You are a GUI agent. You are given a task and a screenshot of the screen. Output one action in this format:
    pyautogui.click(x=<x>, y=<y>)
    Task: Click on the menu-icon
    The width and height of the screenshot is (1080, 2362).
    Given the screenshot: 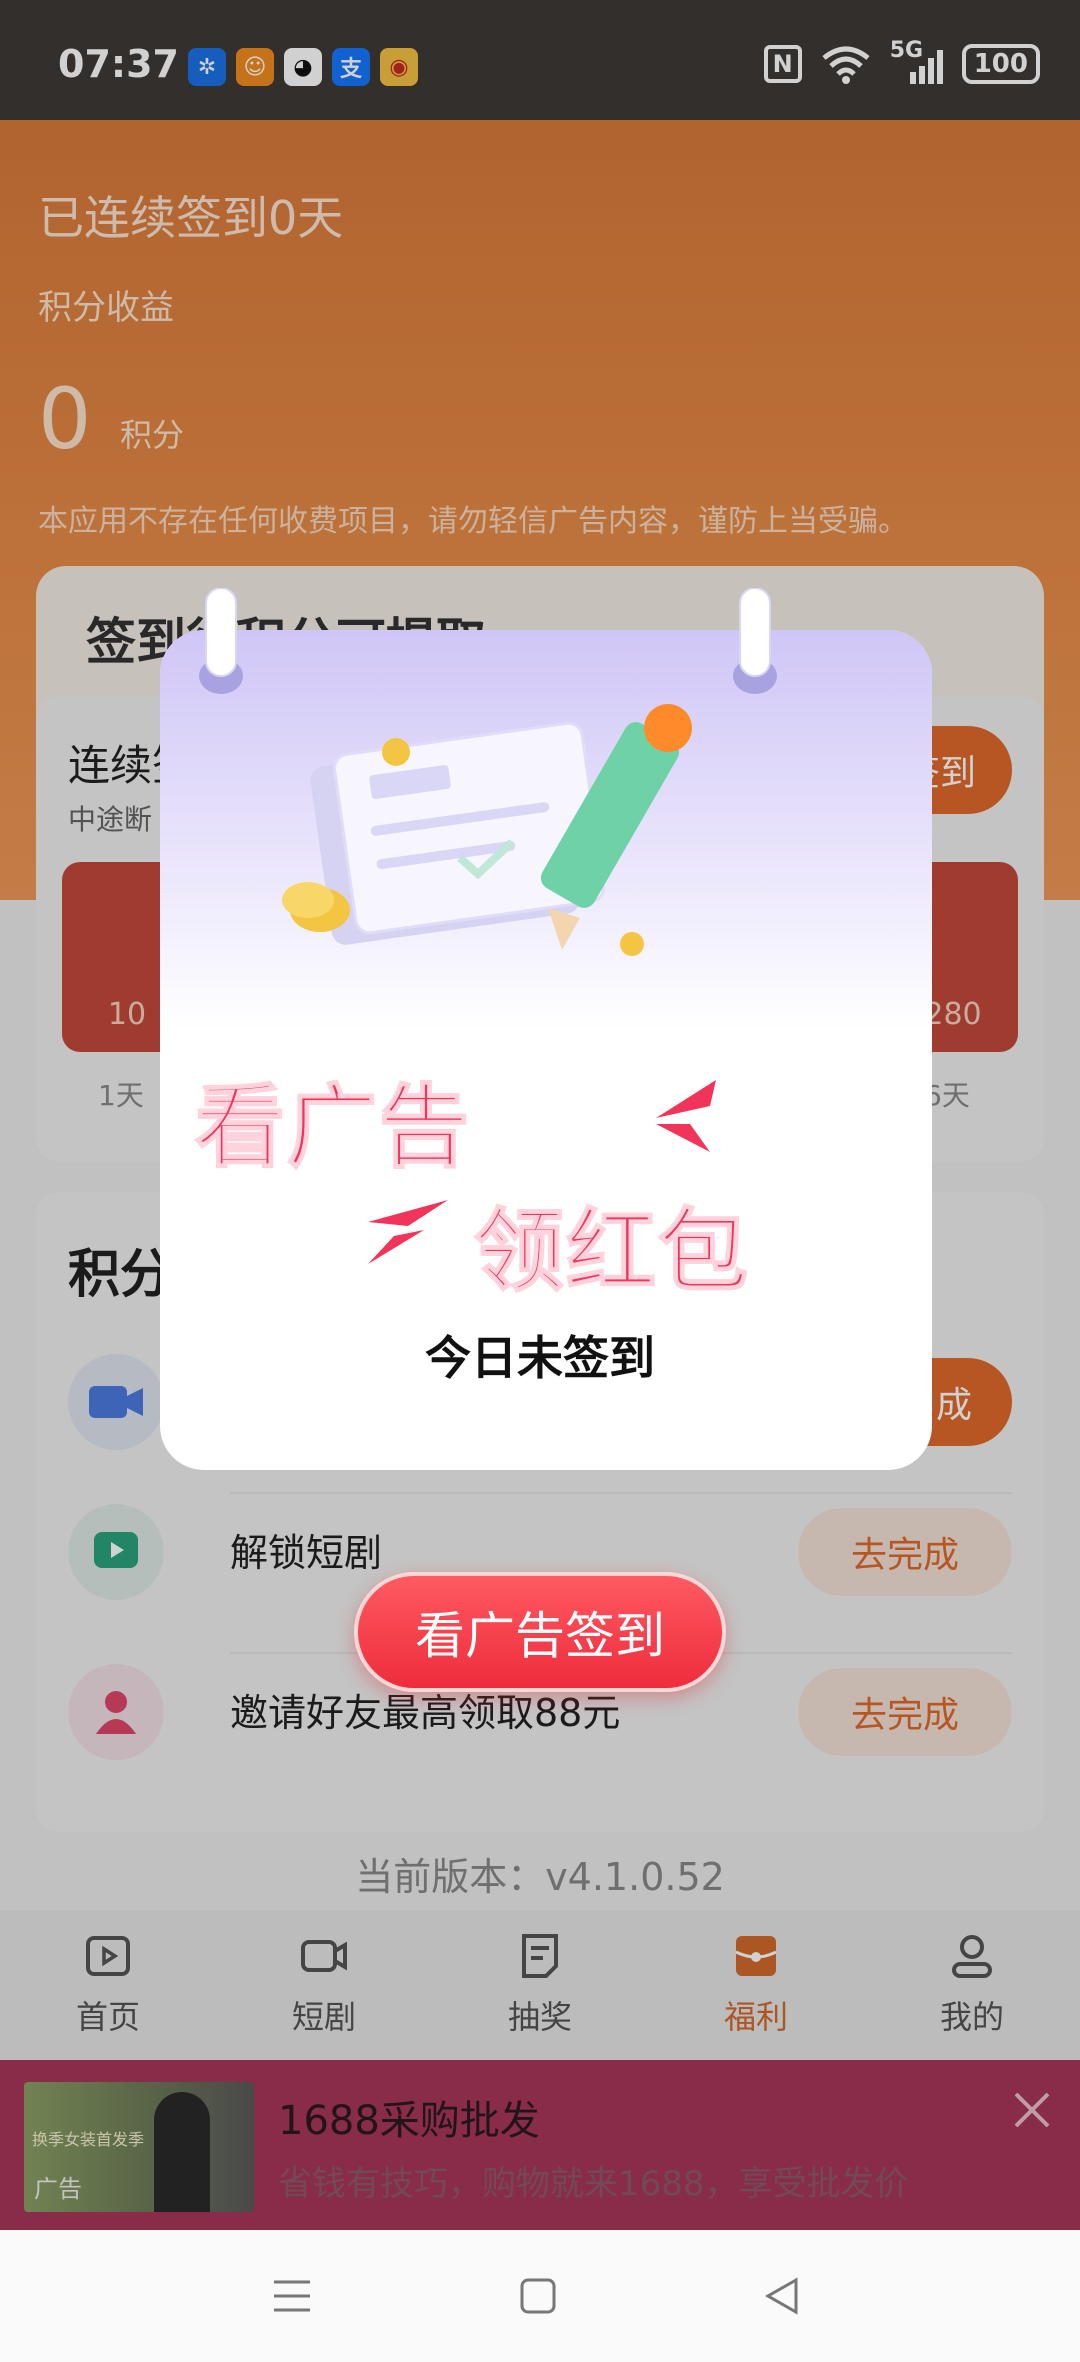 What is the action you would take?
    pyautogui.click(x=292, y=2296)
    